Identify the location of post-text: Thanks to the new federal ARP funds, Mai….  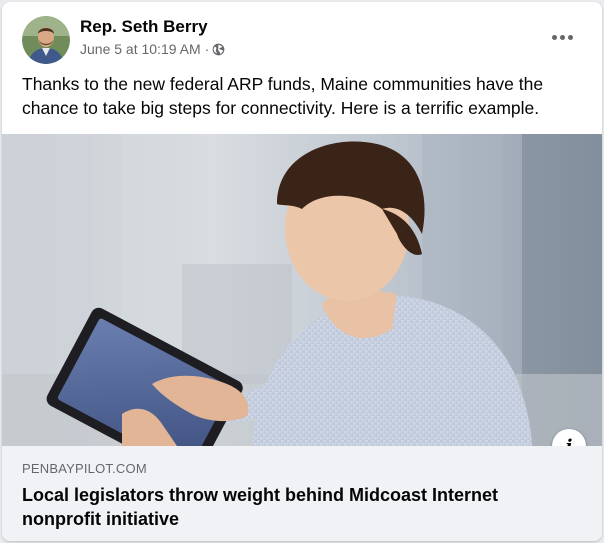
(283, 96).